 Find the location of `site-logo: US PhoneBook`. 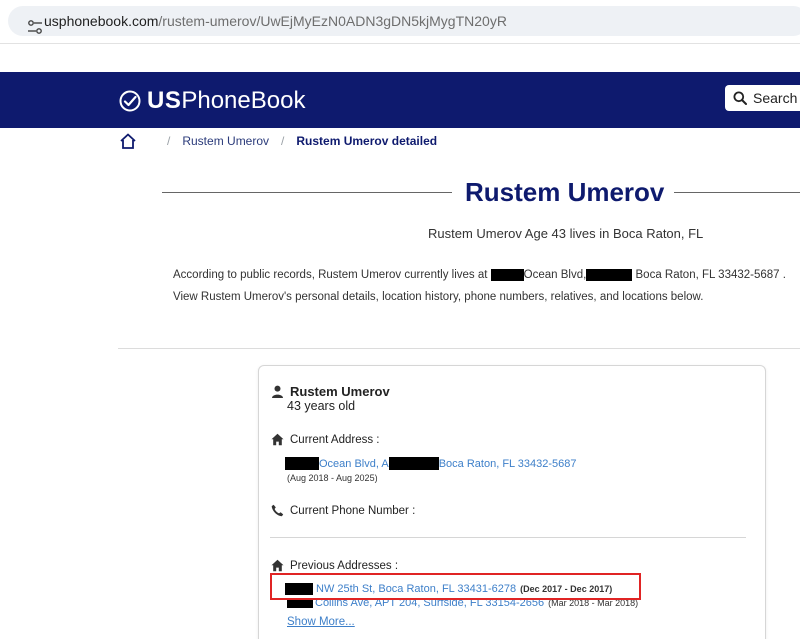

site-logo: US PhoneBook is located at coordinates (212, 100).